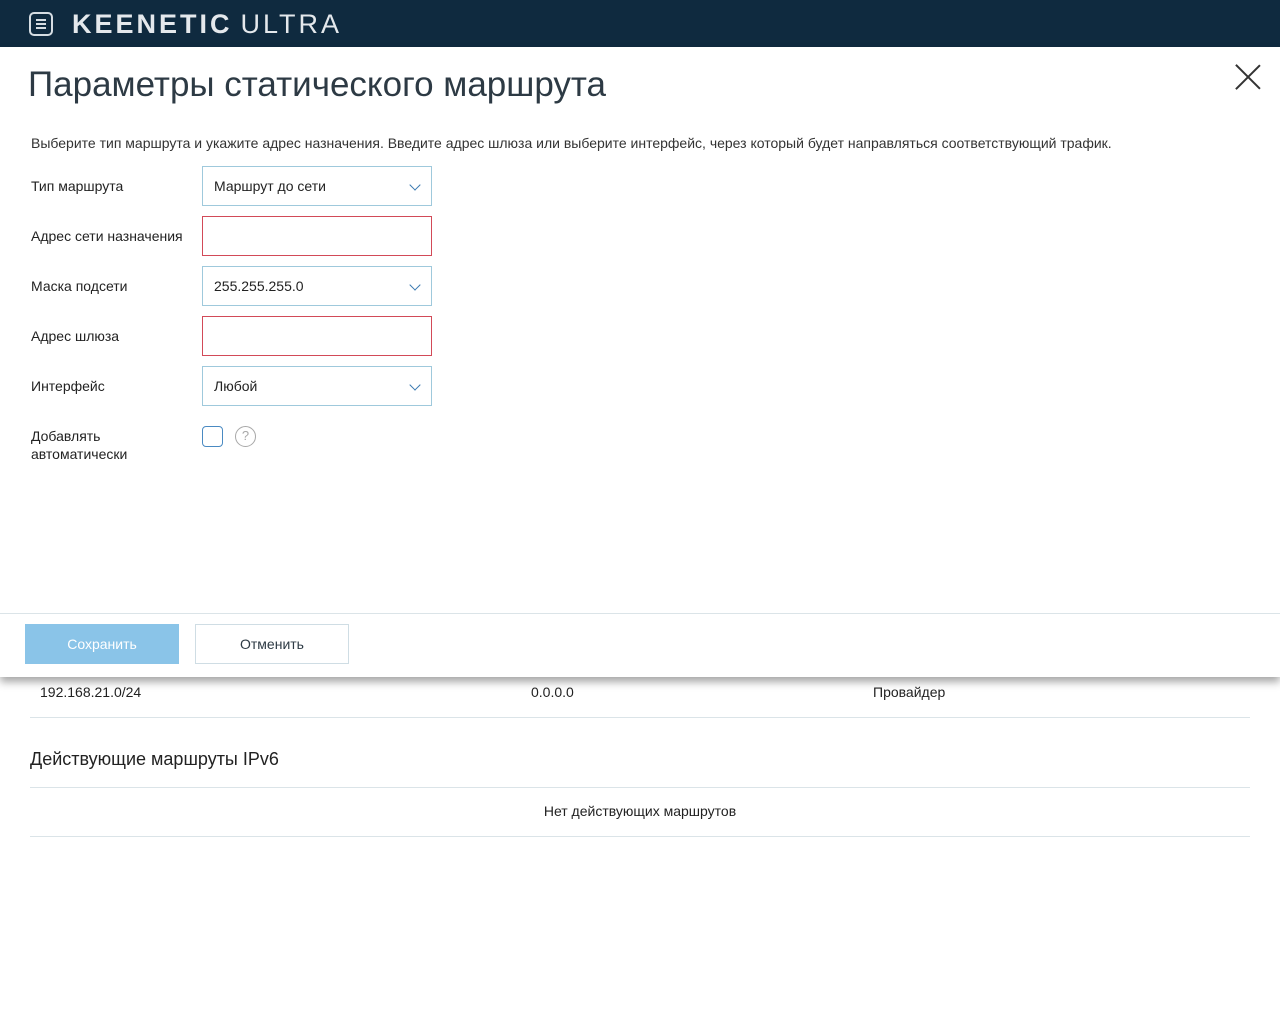 This screenshot has width=1280, height=1017. I want to click on auto-add-checkbox, so click(212, 436).